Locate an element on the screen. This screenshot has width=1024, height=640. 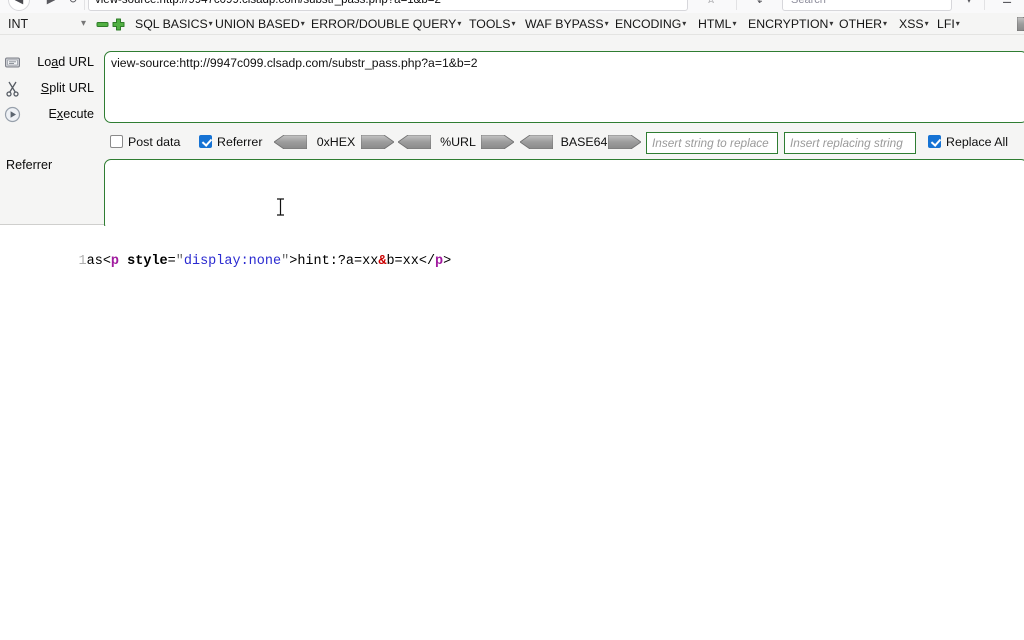
hackbar-action-column: Load URL Split URL Execute Referrer is located at coordinates (50, 130).